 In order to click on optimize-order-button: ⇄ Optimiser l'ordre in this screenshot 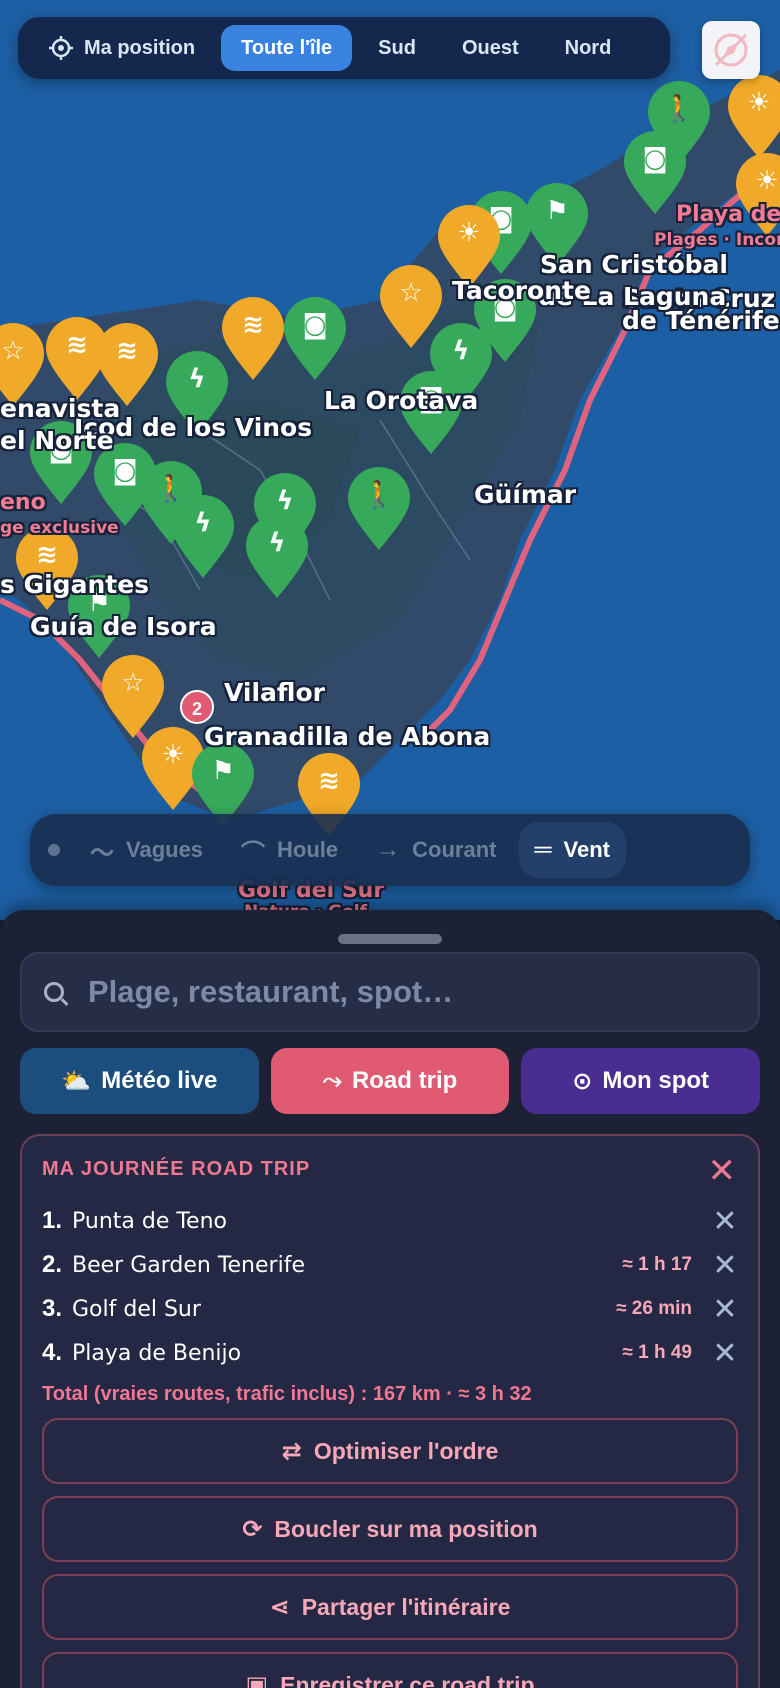, I will do `click(390, 1451)`.